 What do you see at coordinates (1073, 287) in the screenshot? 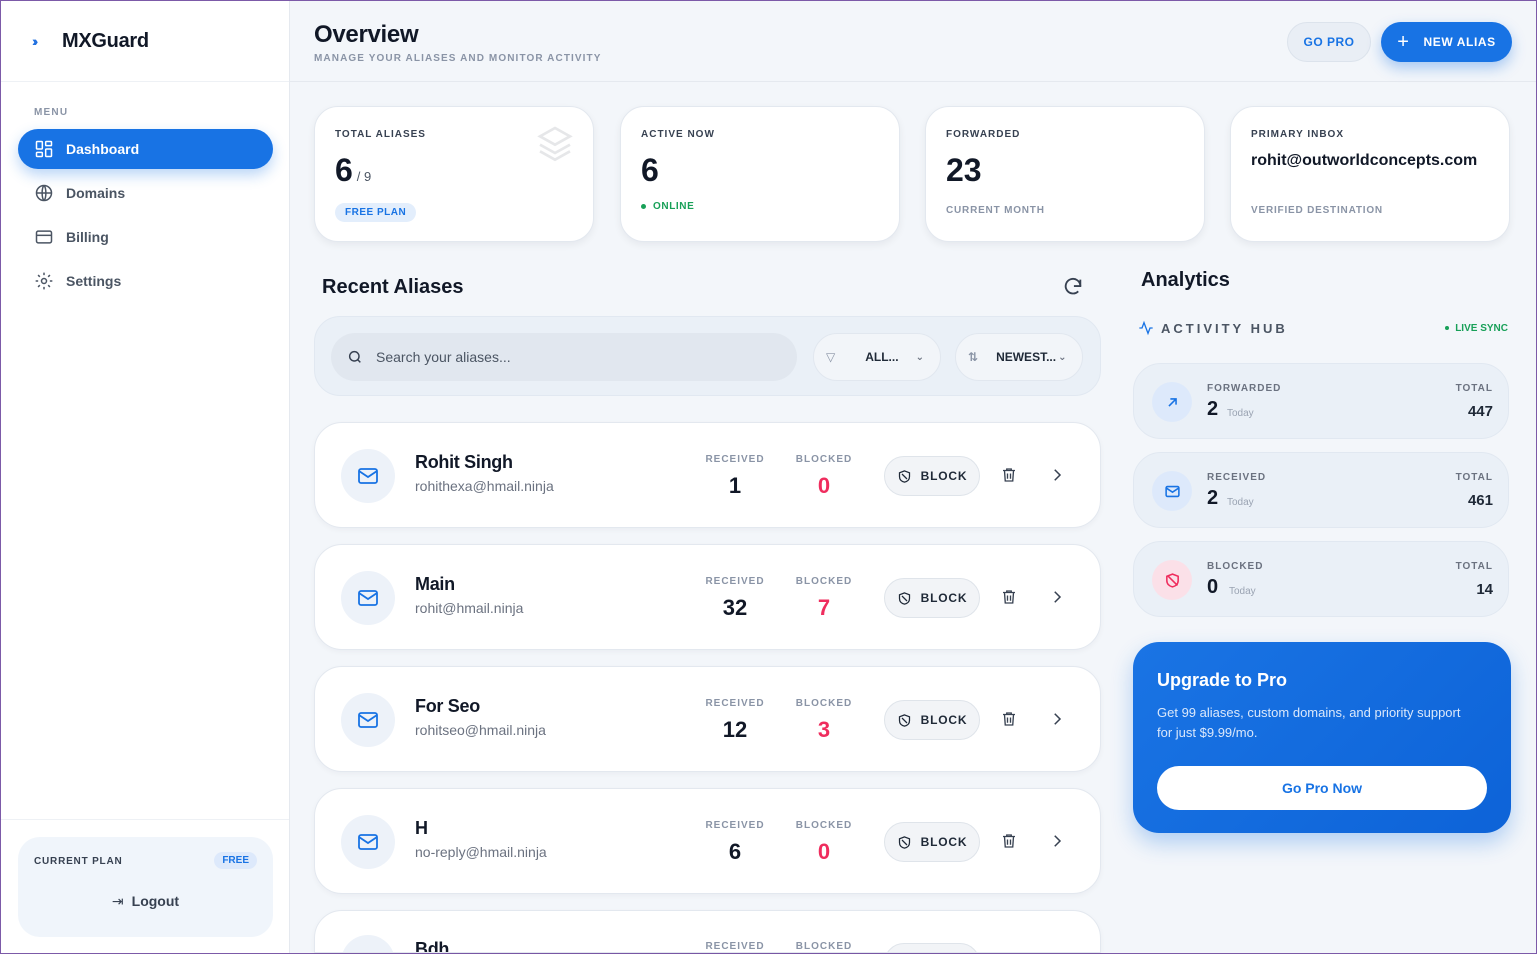
I see `refresh-icon` at bounding box center [1073, 287].